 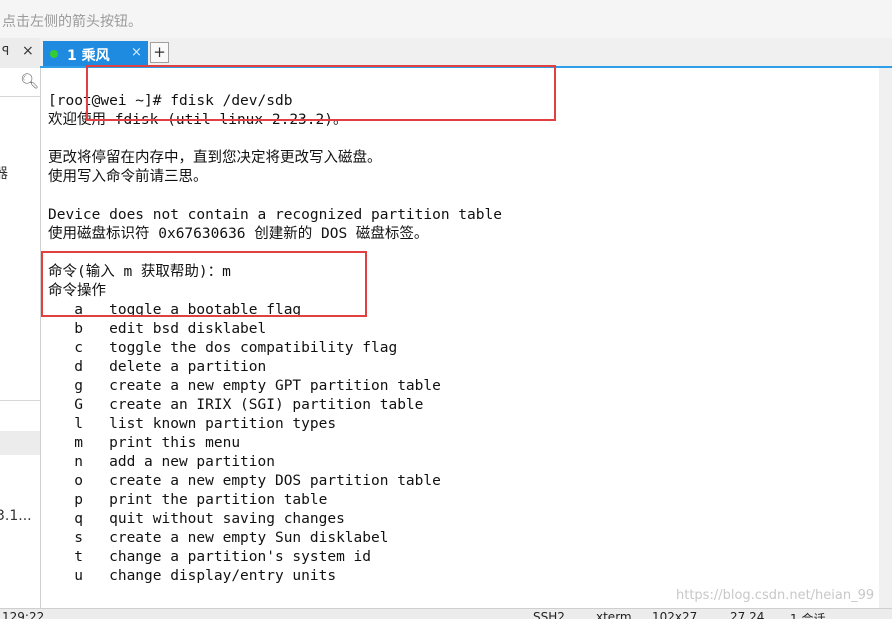 What do you see at coordinates (20, 53) in the screenshot?
I see `panel-header: ꟼ ×` at bounding box center [20, 53].